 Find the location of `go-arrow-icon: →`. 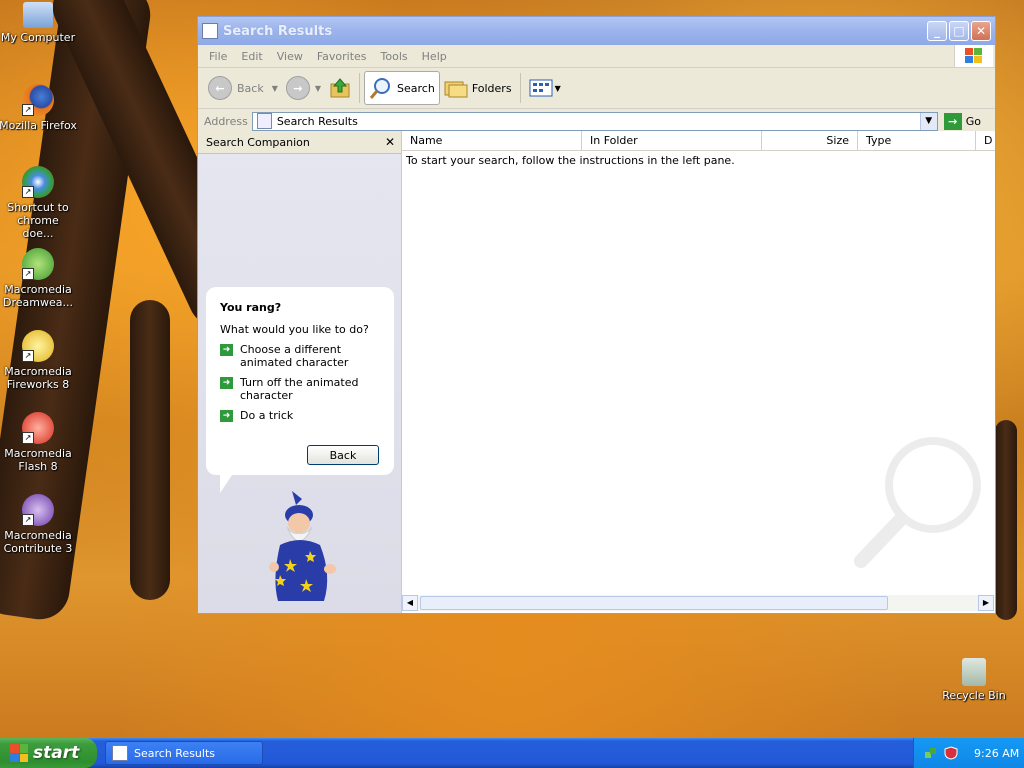

go-arrow-icon: → is located at coordinates (952, 121).